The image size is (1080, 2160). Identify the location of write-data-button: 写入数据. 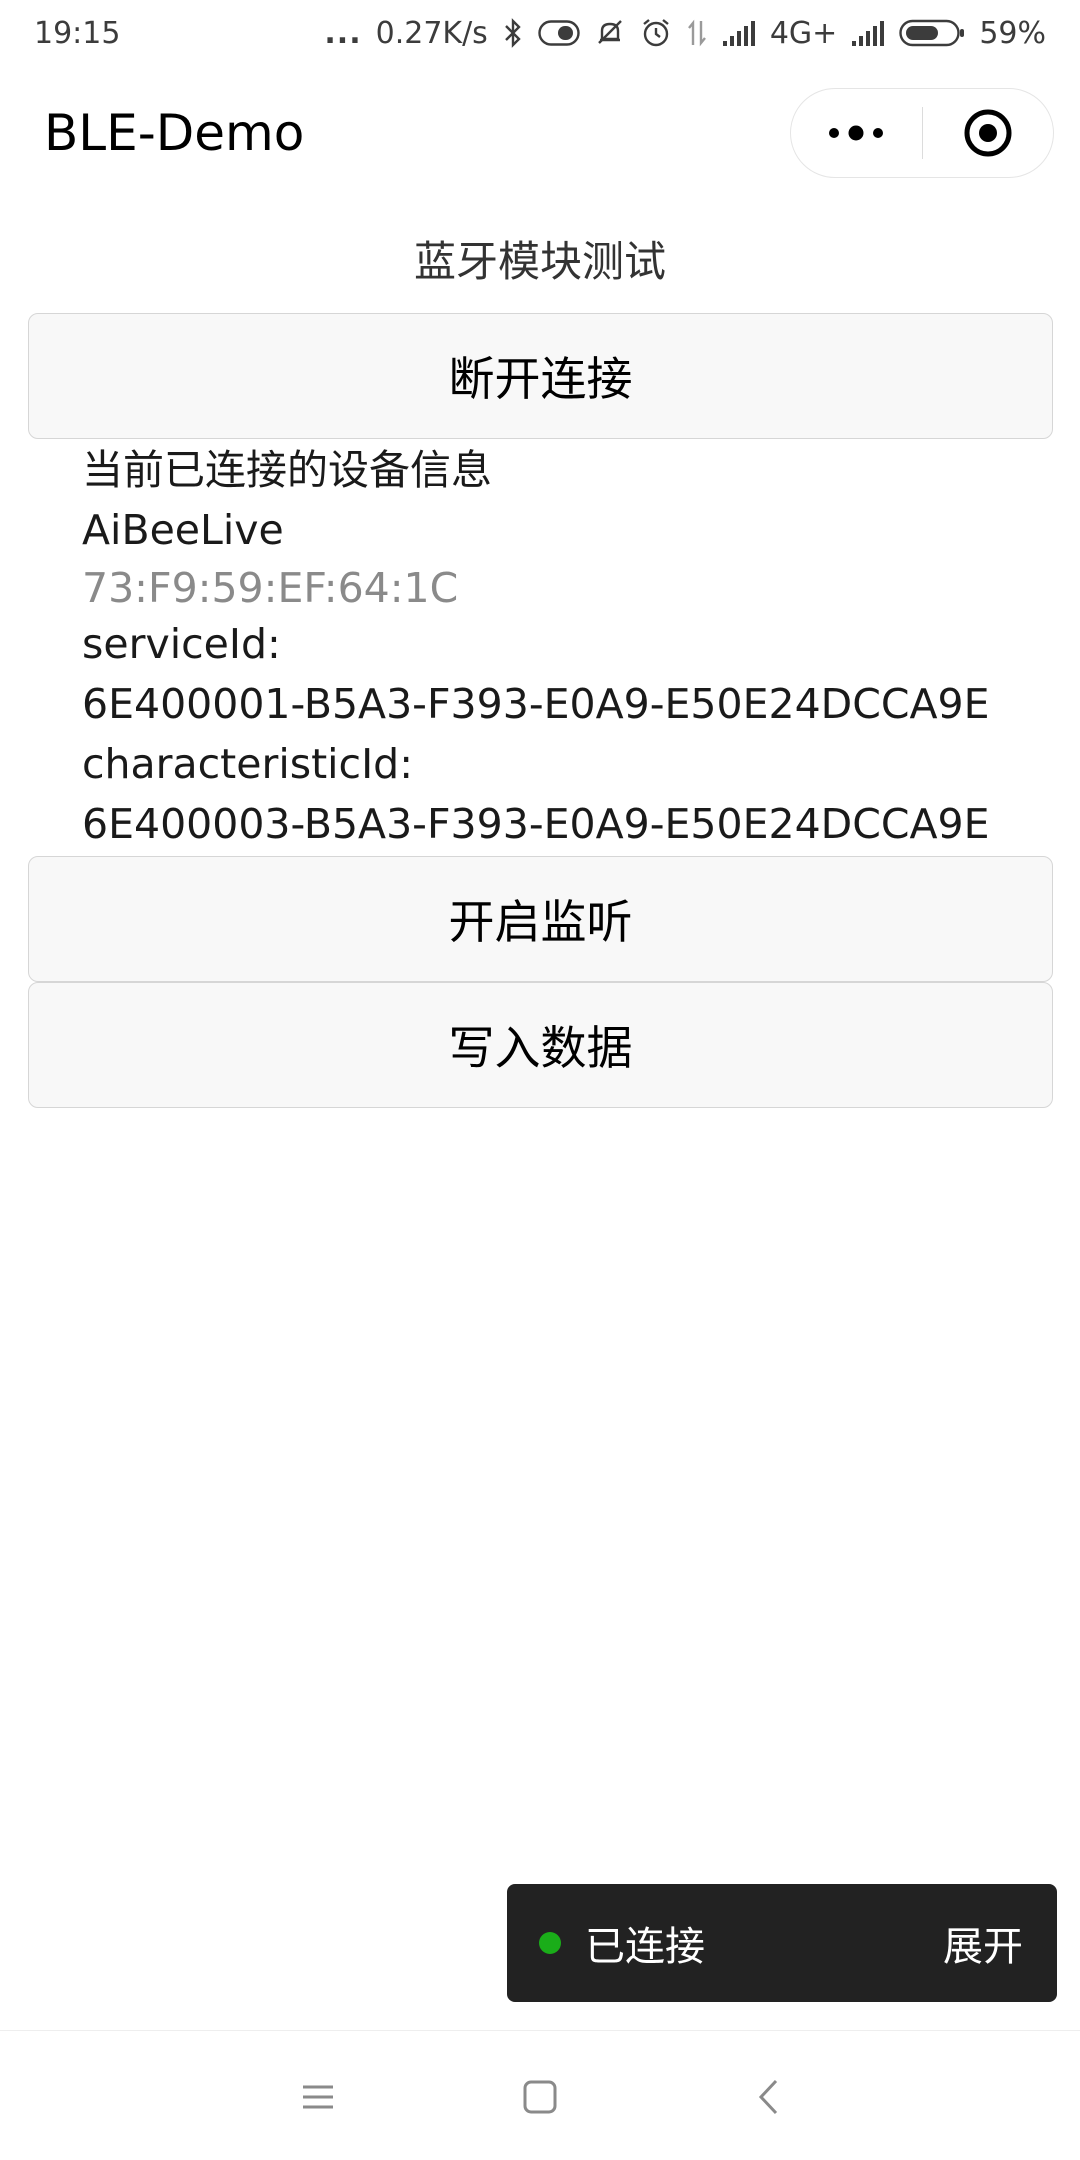
(540, 1045).